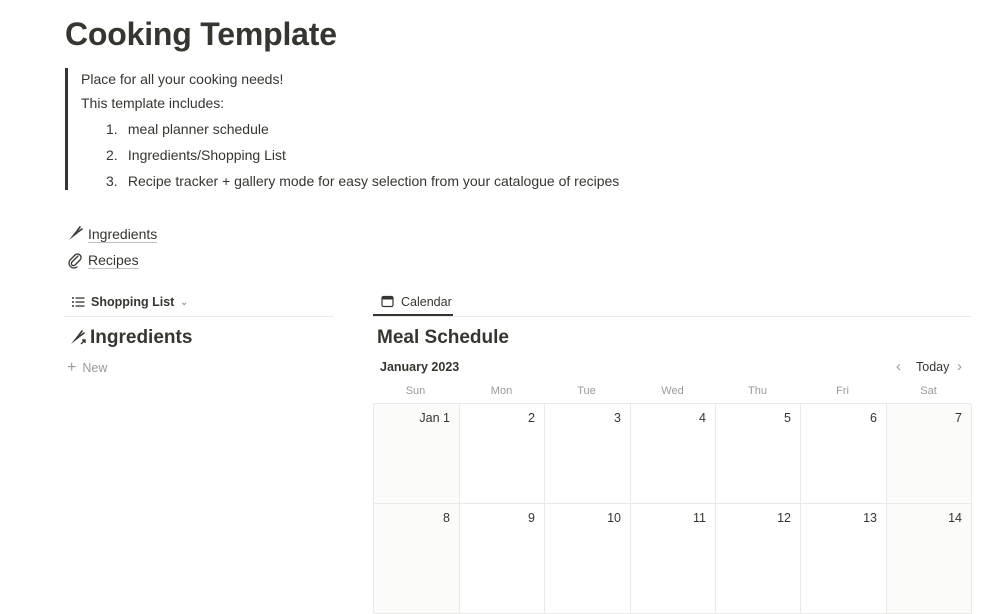 The width and height of the screenshot is (1005, 614). Describe the element at coordinates (133, 302) in the screenshot. I see `view-tab-label: Shopping List` at that location.